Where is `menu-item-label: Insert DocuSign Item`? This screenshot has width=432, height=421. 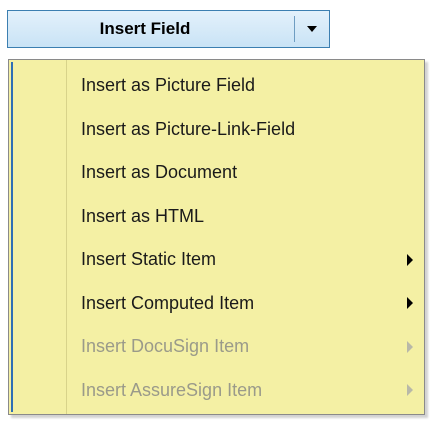 menu-item-label: Insert DocuSign Item is located at coordinates (165, 346).